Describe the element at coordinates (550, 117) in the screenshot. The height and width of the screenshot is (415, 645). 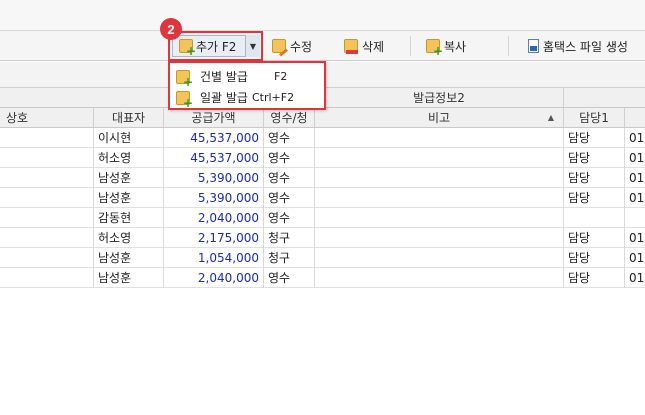
I see `sort-ascending-icon: ▲` at that location.